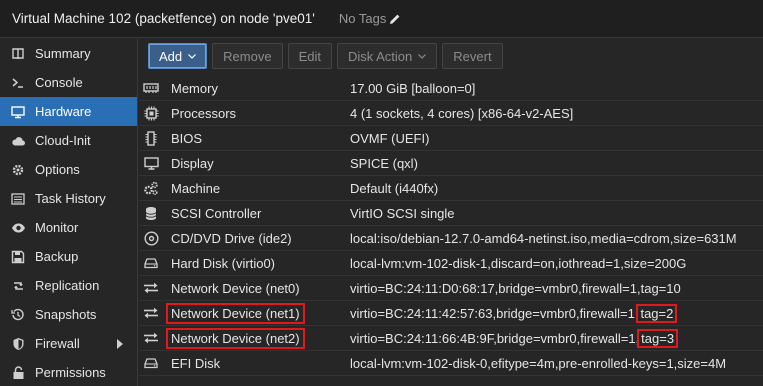  Describe the element at coordinates (18, 373) in the screenshot. I see `unlock-icon` at that location.